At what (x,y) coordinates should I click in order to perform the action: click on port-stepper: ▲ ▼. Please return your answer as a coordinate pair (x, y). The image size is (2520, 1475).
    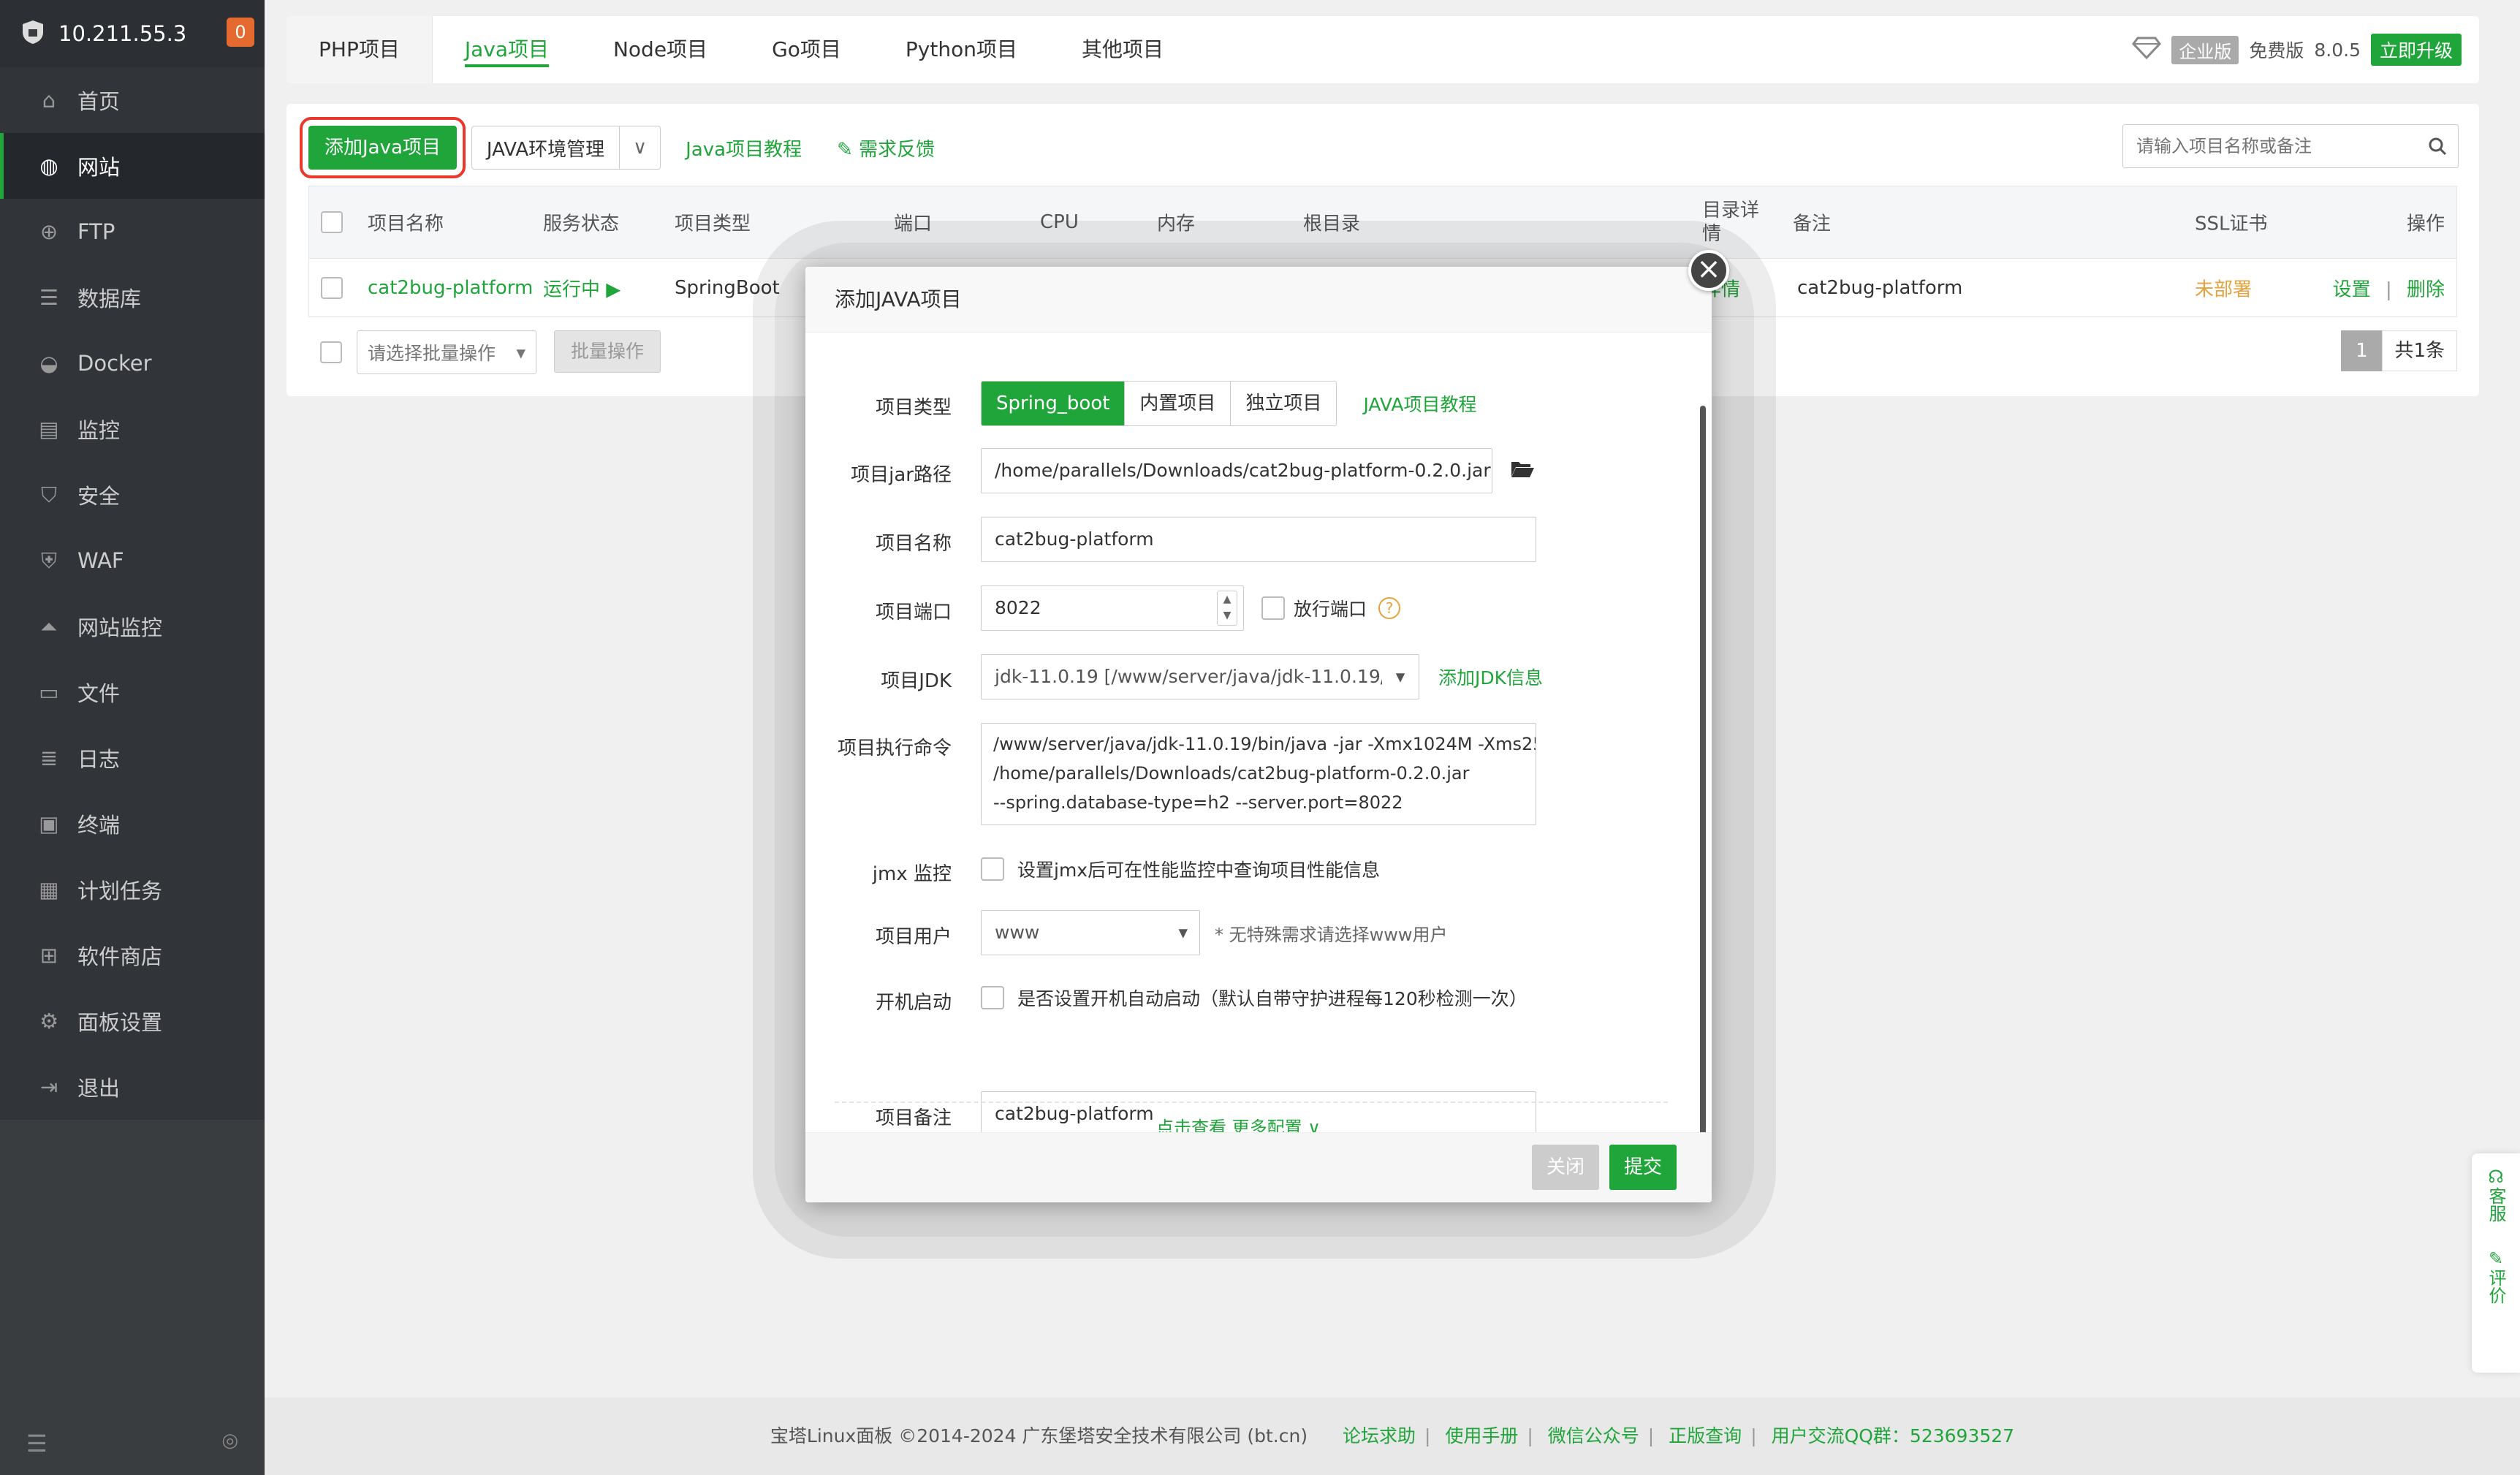
    Looking at the image, I should click on (1227, 608).